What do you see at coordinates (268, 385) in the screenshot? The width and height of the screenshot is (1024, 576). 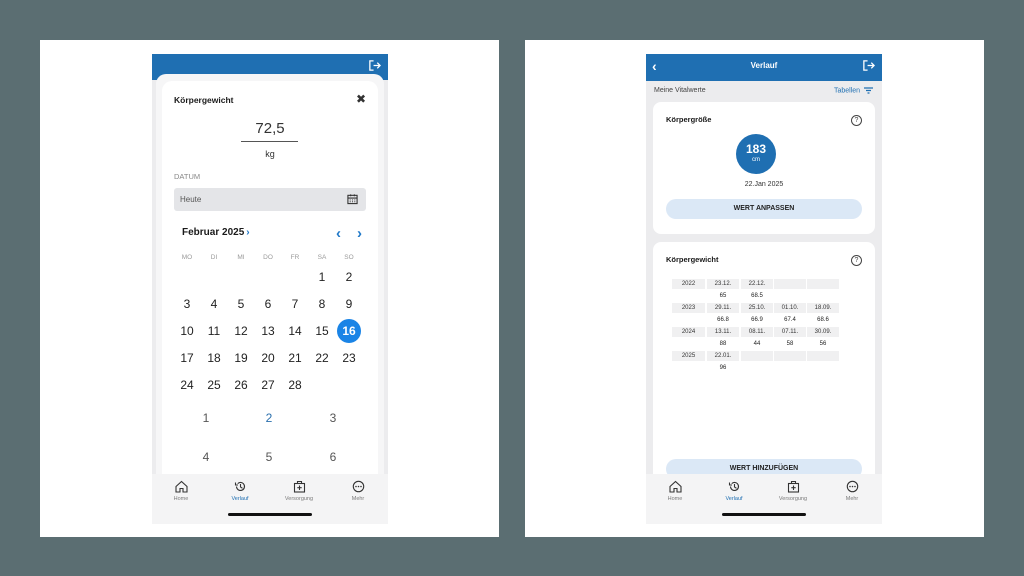 I see `calendar-day: 27` at bounding box center [268, 385].